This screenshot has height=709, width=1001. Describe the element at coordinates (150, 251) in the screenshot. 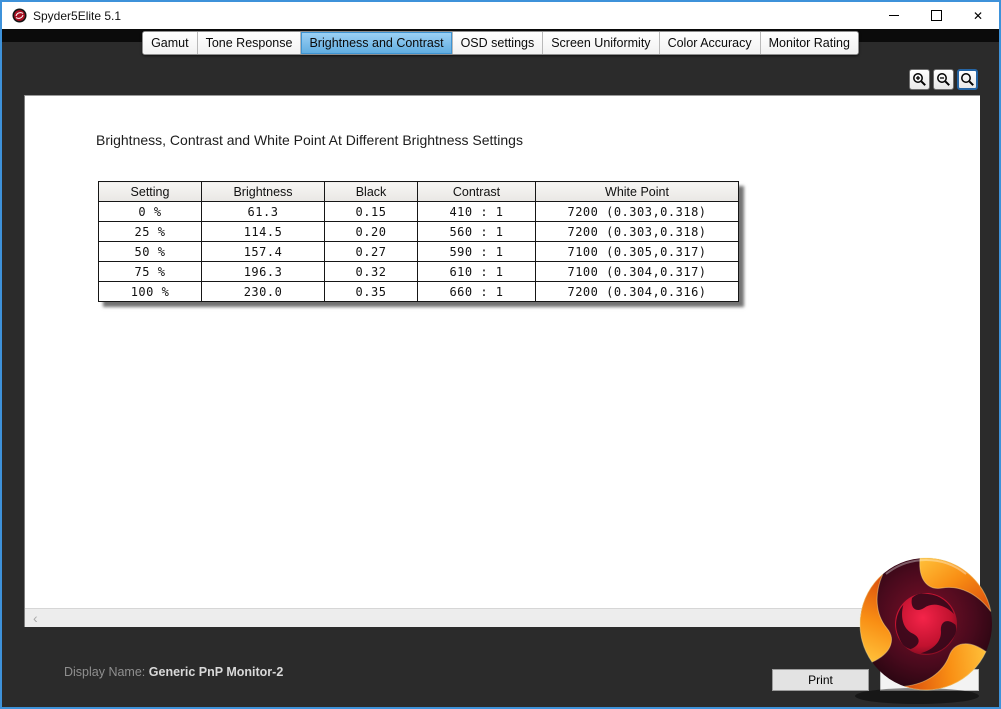

I see `cell-setting: 50 %` at that location.